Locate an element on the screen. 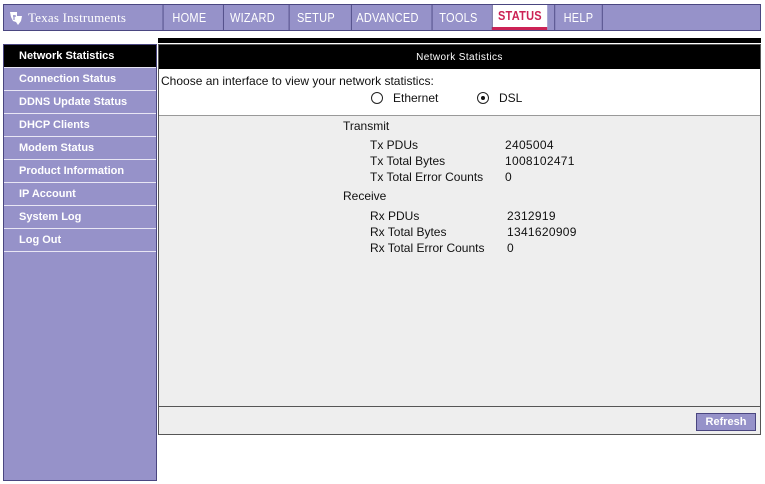 The height and width of the screenshot is (484, 765). rx-error-counts-label: Rx Total Error Counts is located at coordinates (427, 248).